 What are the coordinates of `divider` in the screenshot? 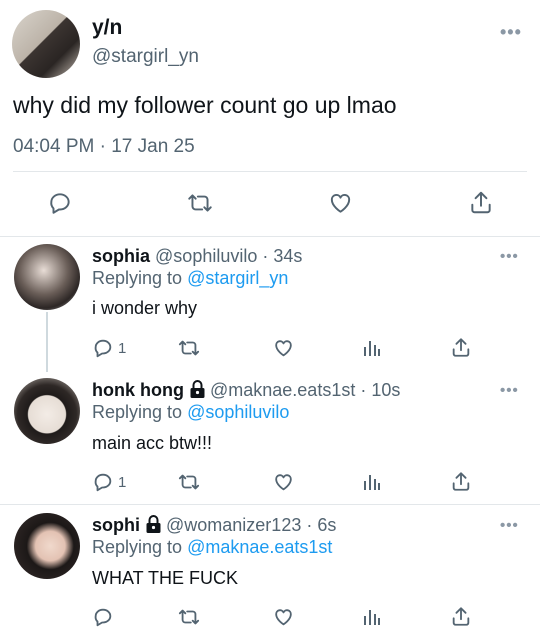 It's located at (270, 171).